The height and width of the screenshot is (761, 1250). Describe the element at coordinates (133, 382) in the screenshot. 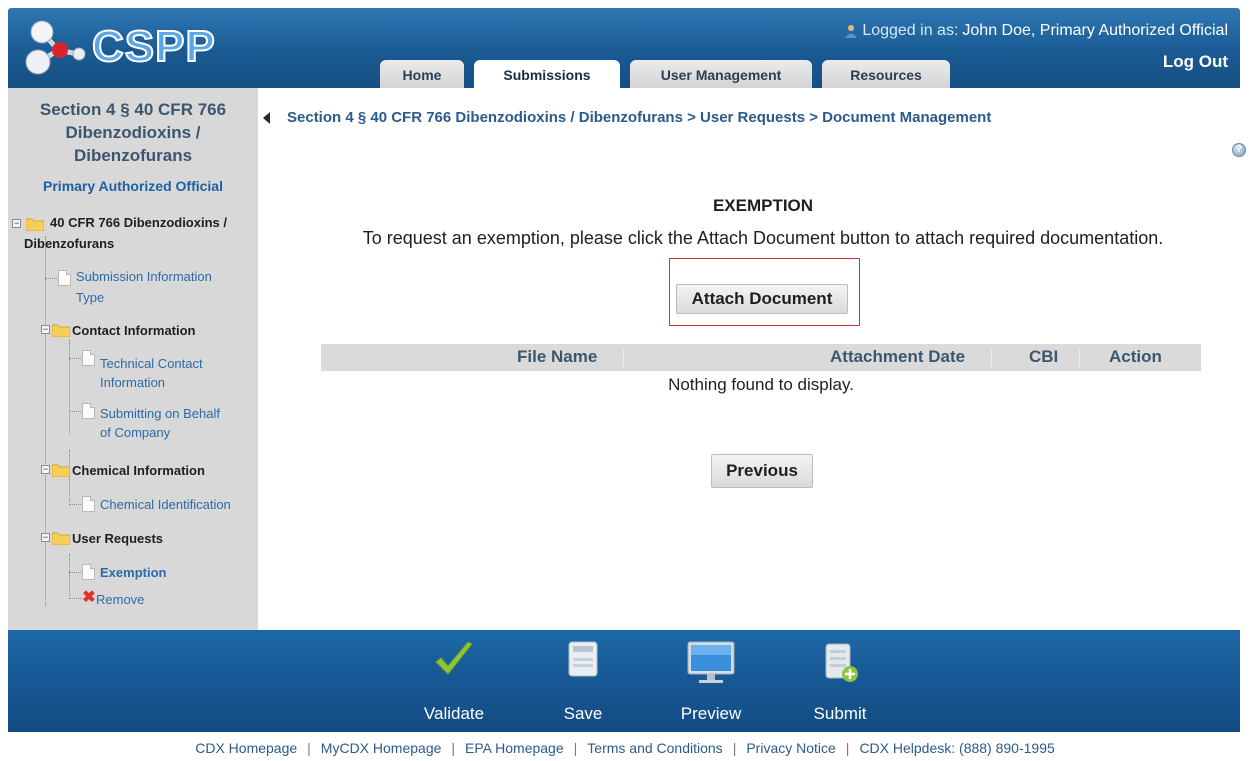

I see `technical-contact-line-2: Information` at that location.